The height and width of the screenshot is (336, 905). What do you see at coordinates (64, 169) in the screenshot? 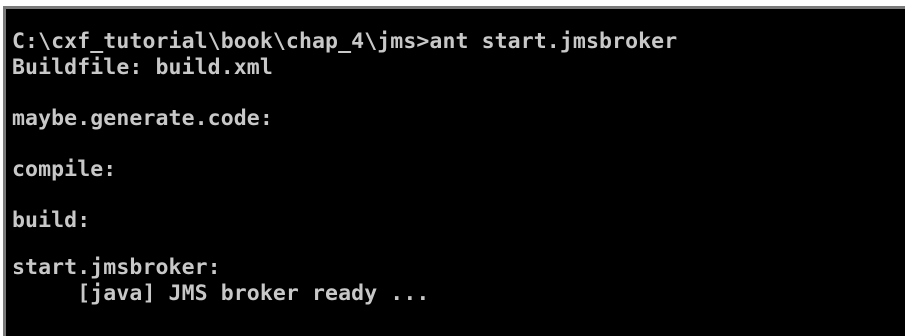
I see `console-line: compile:` at bounding box center [64, 169].